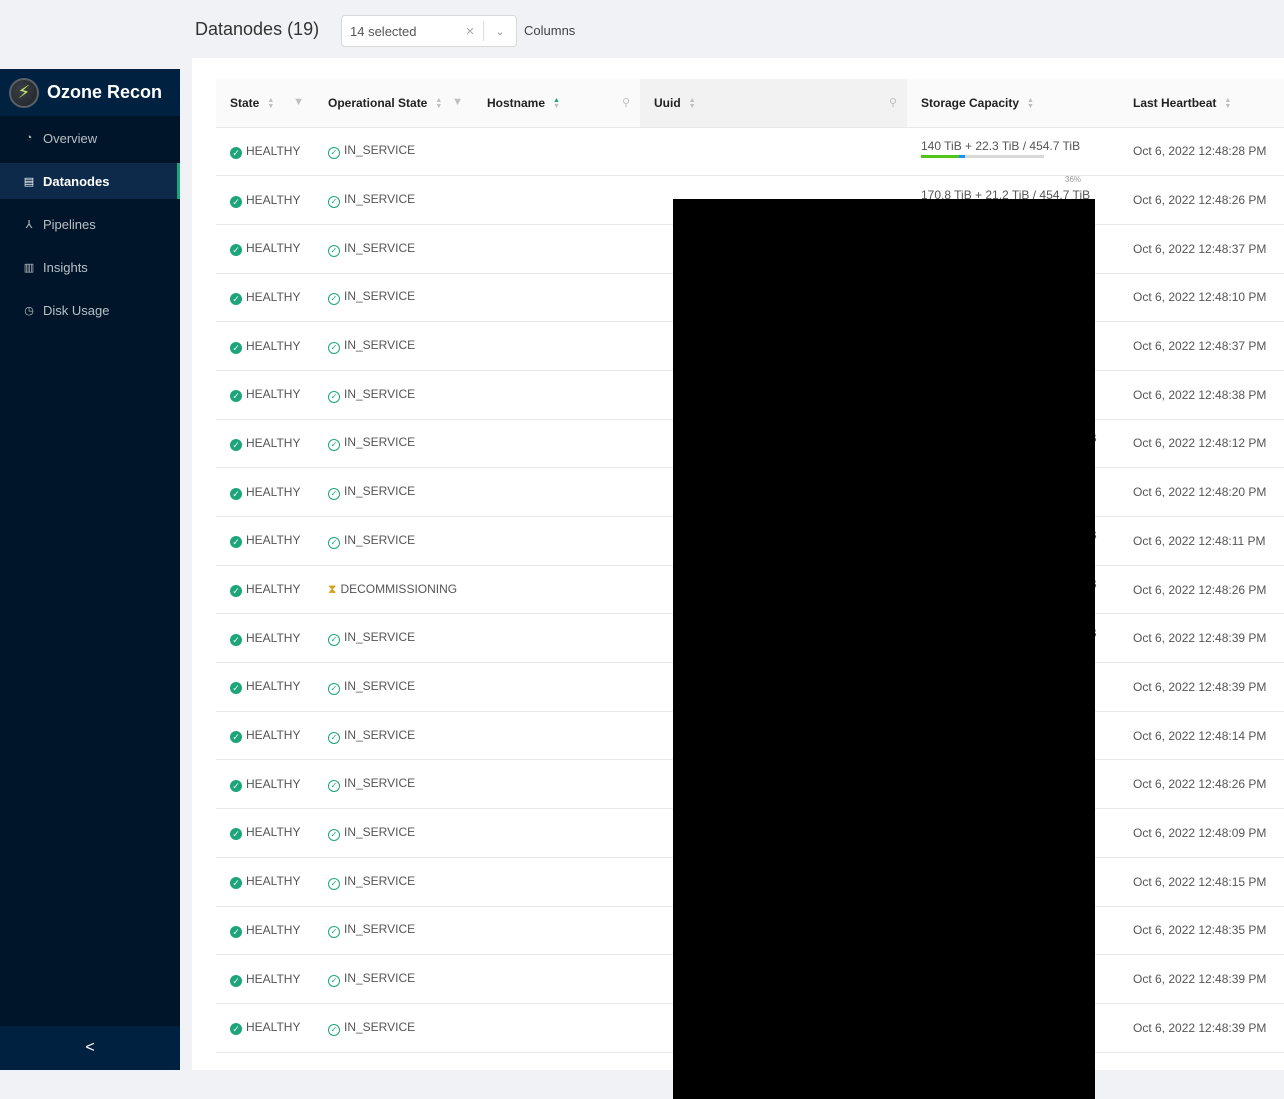 This screenshot has width=1284, height=1099. What do you see at coordinates (1201, 103) in the screenshot?
I see `column-header-last-heartbeat: Last Heartbeat ▲ ▼` at bounding box center [1201, 103].